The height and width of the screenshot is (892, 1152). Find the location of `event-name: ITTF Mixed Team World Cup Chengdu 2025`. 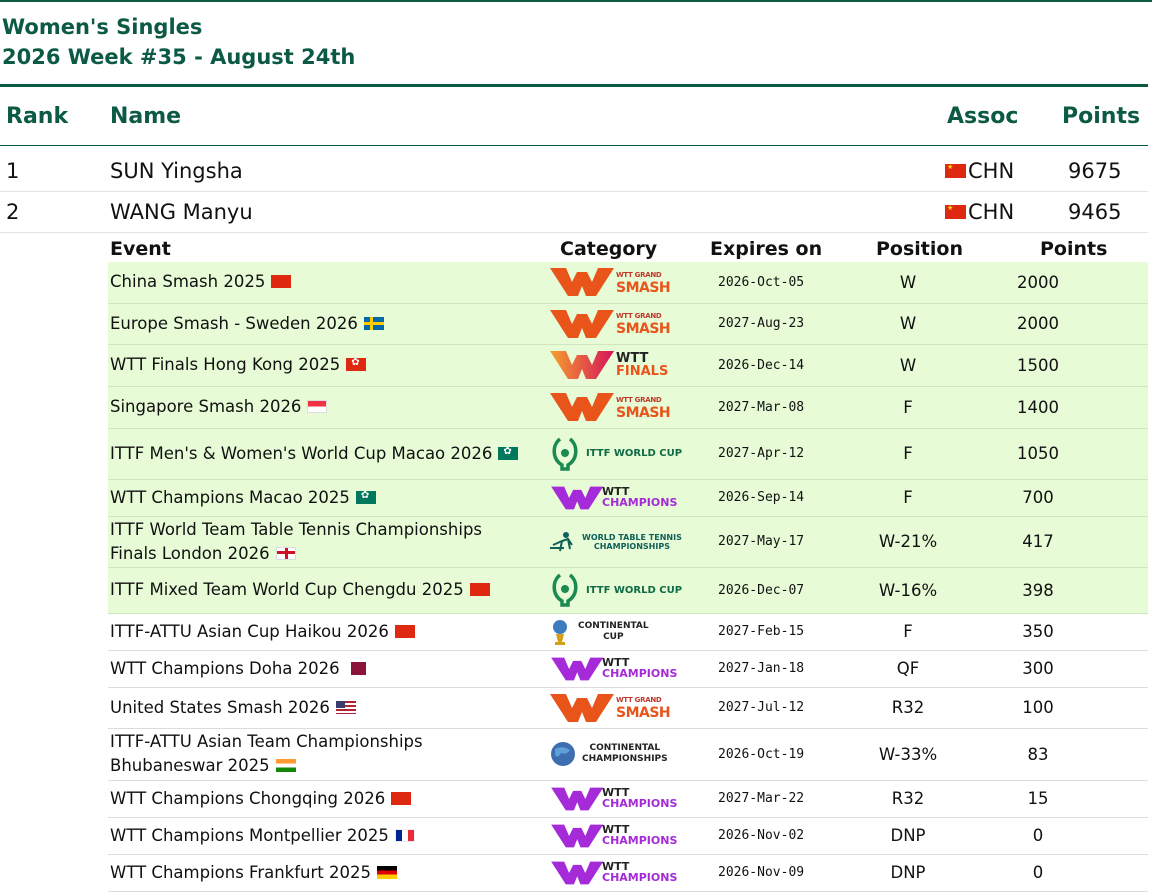

event-name: ITTF Mixed Team World Cup Chengdu 2025 is located at coordinates (287, 589).